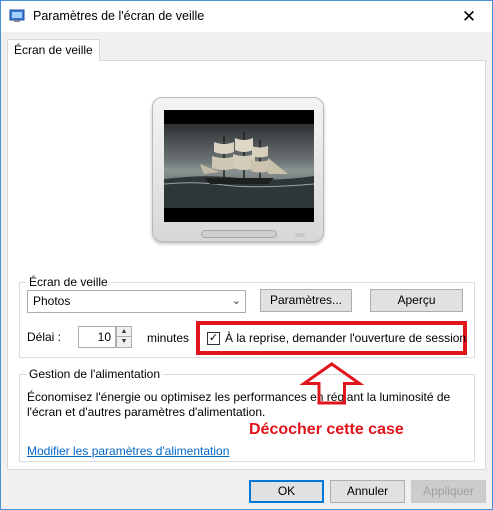  What do you see at coordinates (17, 15) in the screenshot?
I see `screensaver-app-icon` at bounding box center [17, 15].